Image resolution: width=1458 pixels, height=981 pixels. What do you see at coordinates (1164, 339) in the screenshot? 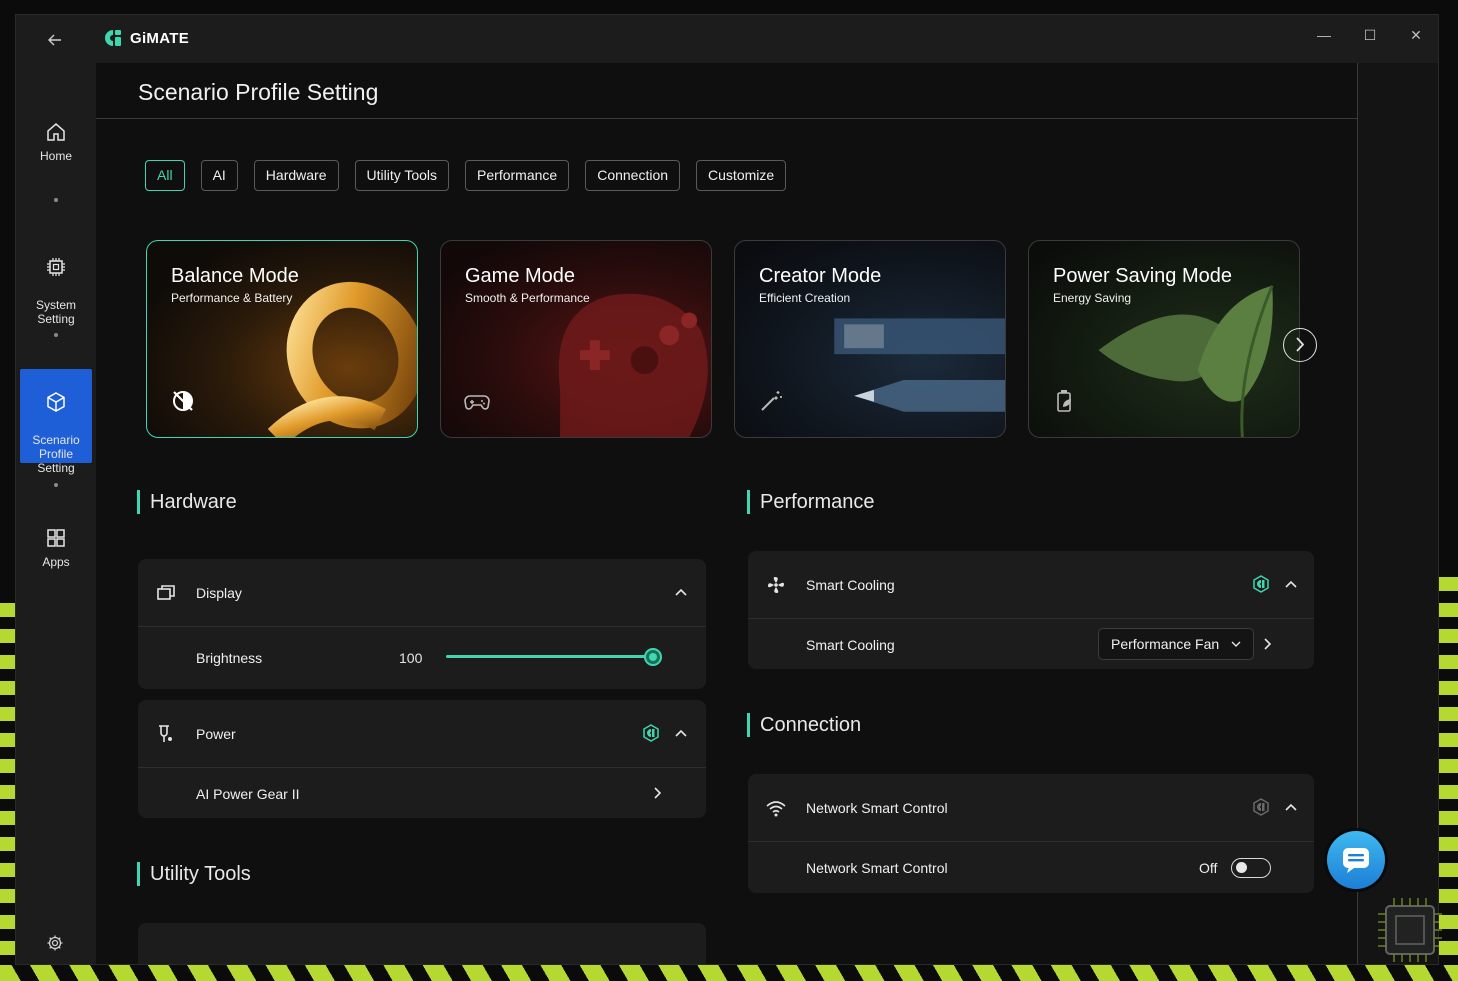
I see `card-power-saving-mode: Power Saving Mode Energy Saving` at bounding box center [1164, 339].